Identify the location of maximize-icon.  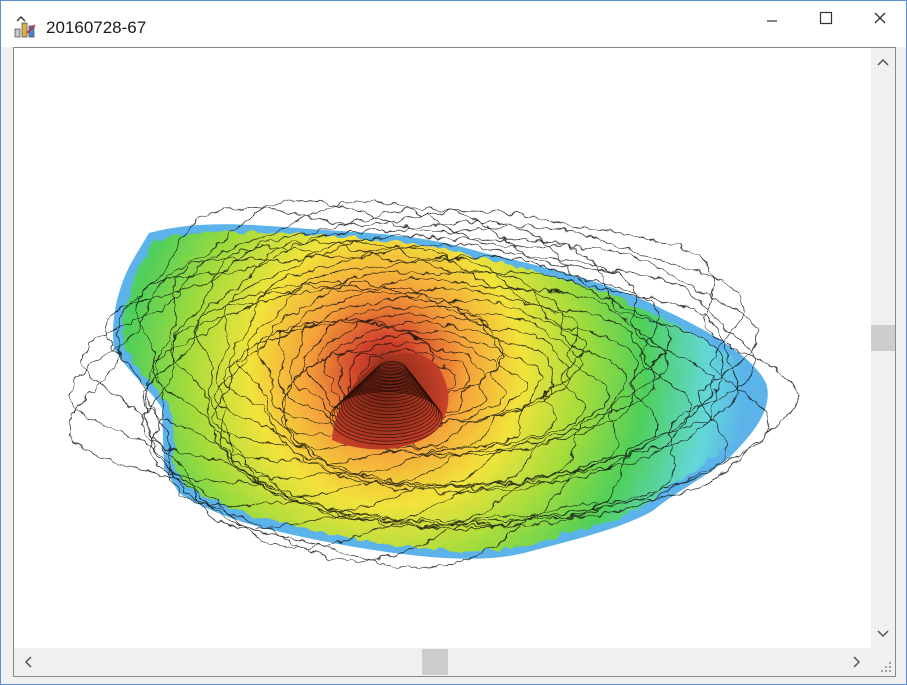
(826, 18).